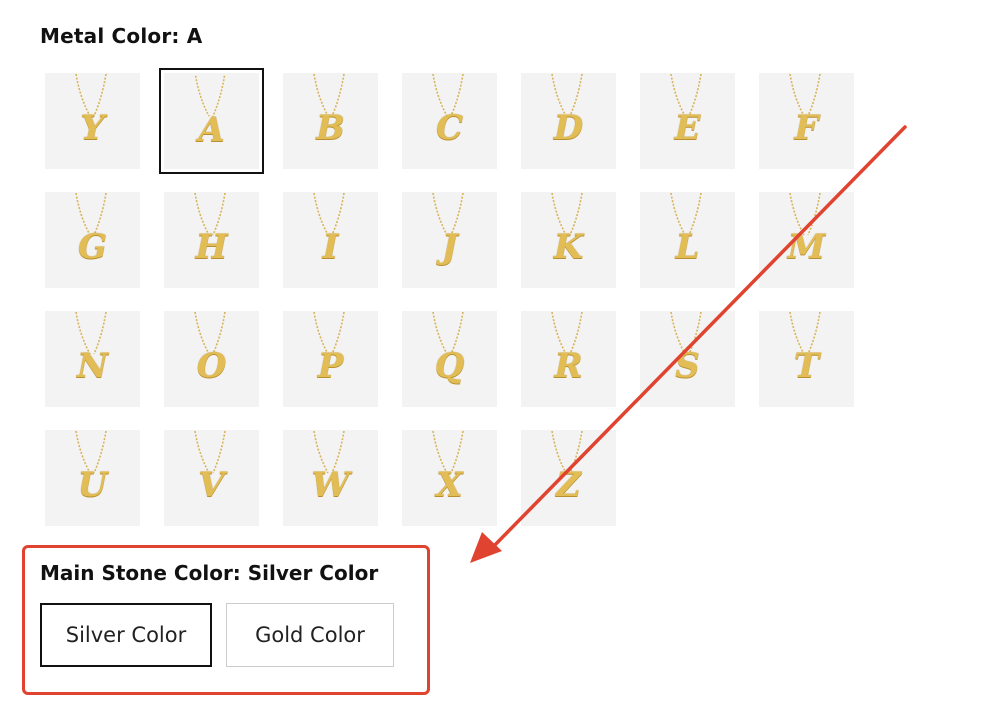  I want to click on letter-swatch-g: G, so click(92, 240).